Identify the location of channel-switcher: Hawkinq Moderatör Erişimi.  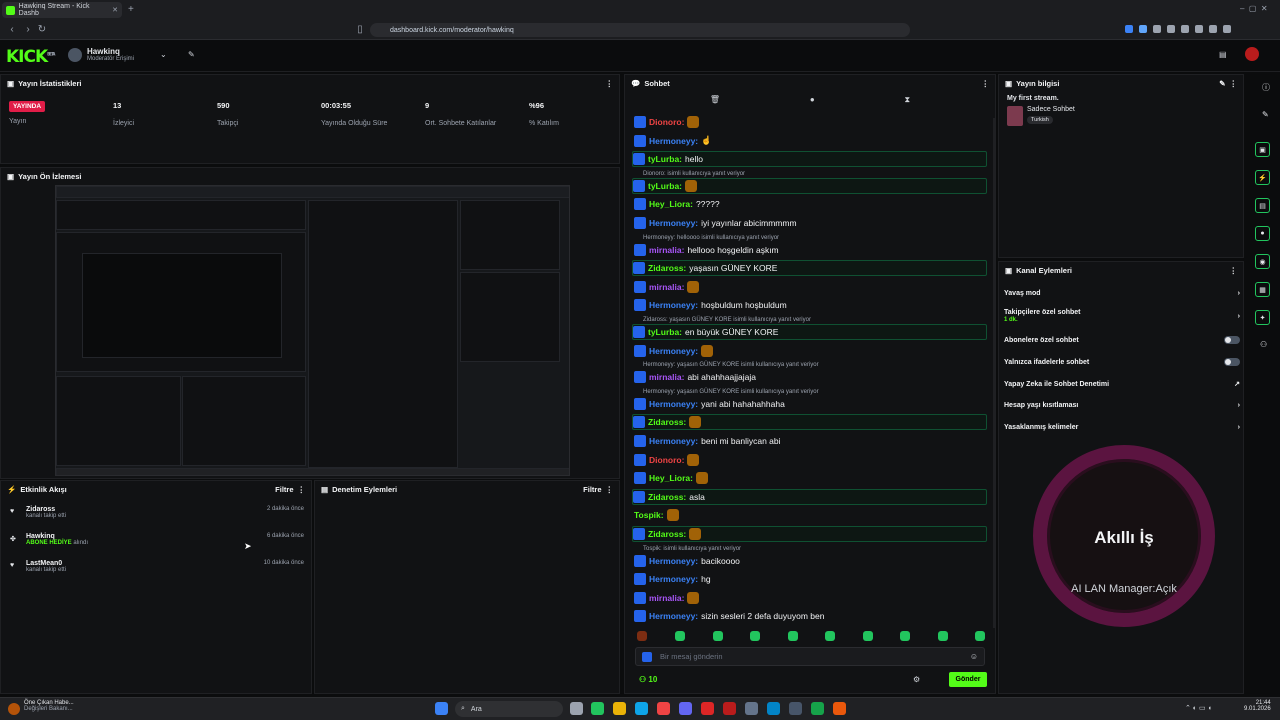
(110, 54).